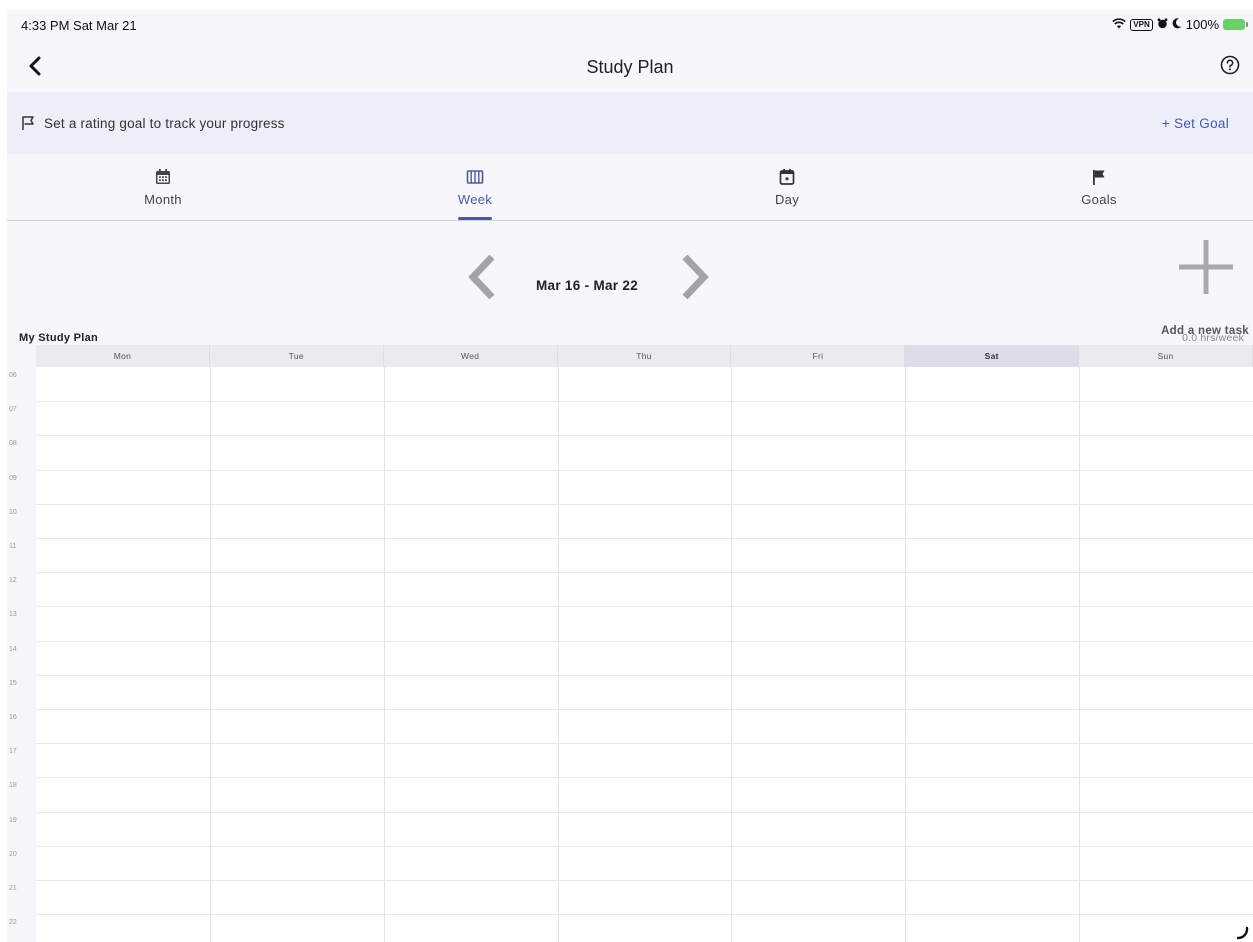  Describe the element at coordinates (13, 409) in the screenshot. I see `hour-label: 07` at that location.